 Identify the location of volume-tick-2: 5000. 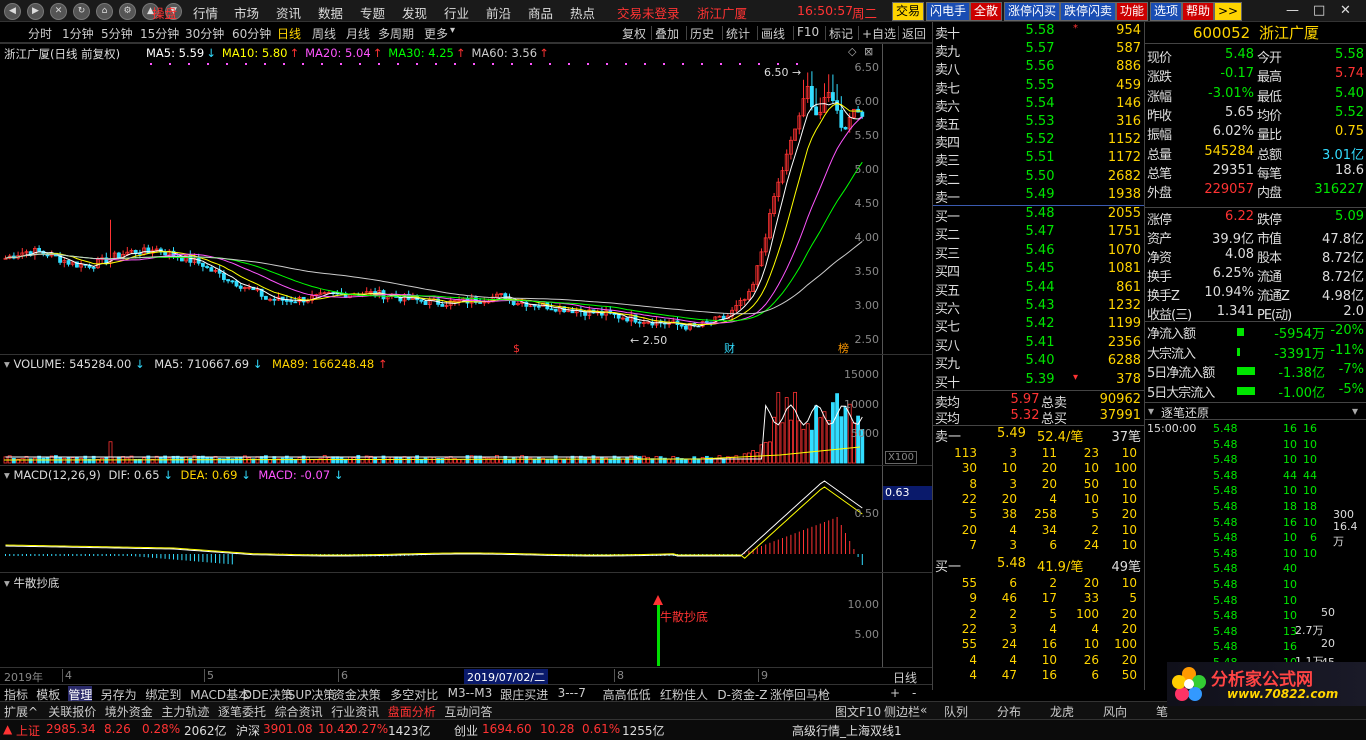
(865, 433).